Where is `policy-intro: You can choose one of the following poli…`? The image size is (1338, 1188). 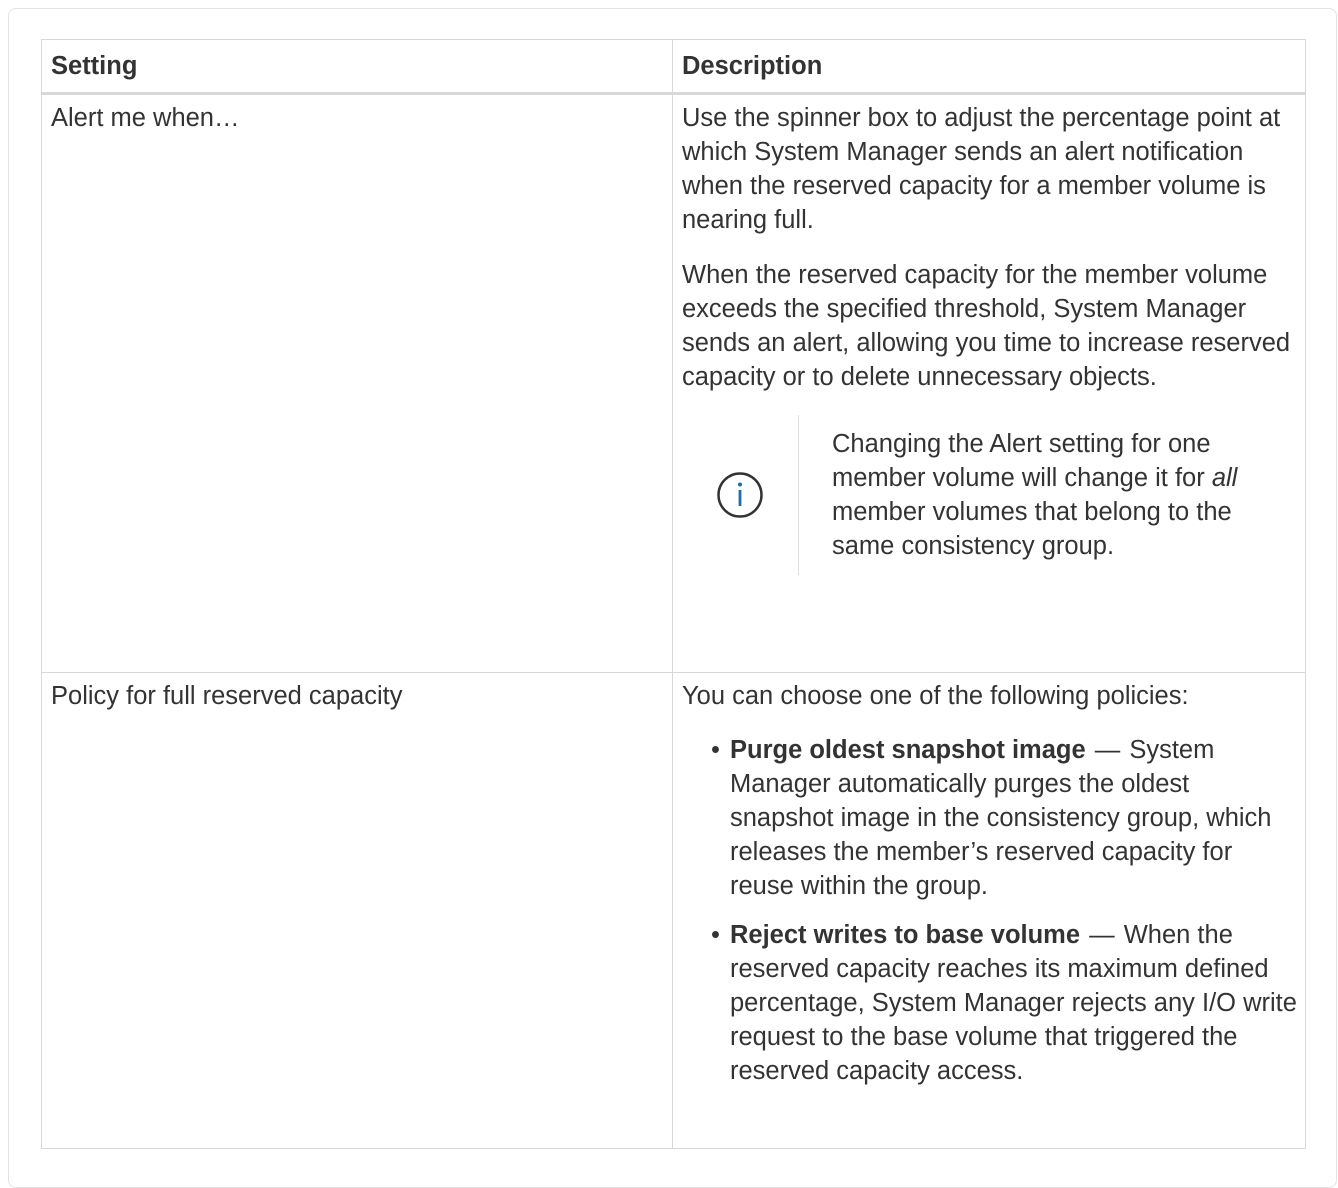
policy-intro: You can choose one of the following poli… is located at coordinates (935, 696).